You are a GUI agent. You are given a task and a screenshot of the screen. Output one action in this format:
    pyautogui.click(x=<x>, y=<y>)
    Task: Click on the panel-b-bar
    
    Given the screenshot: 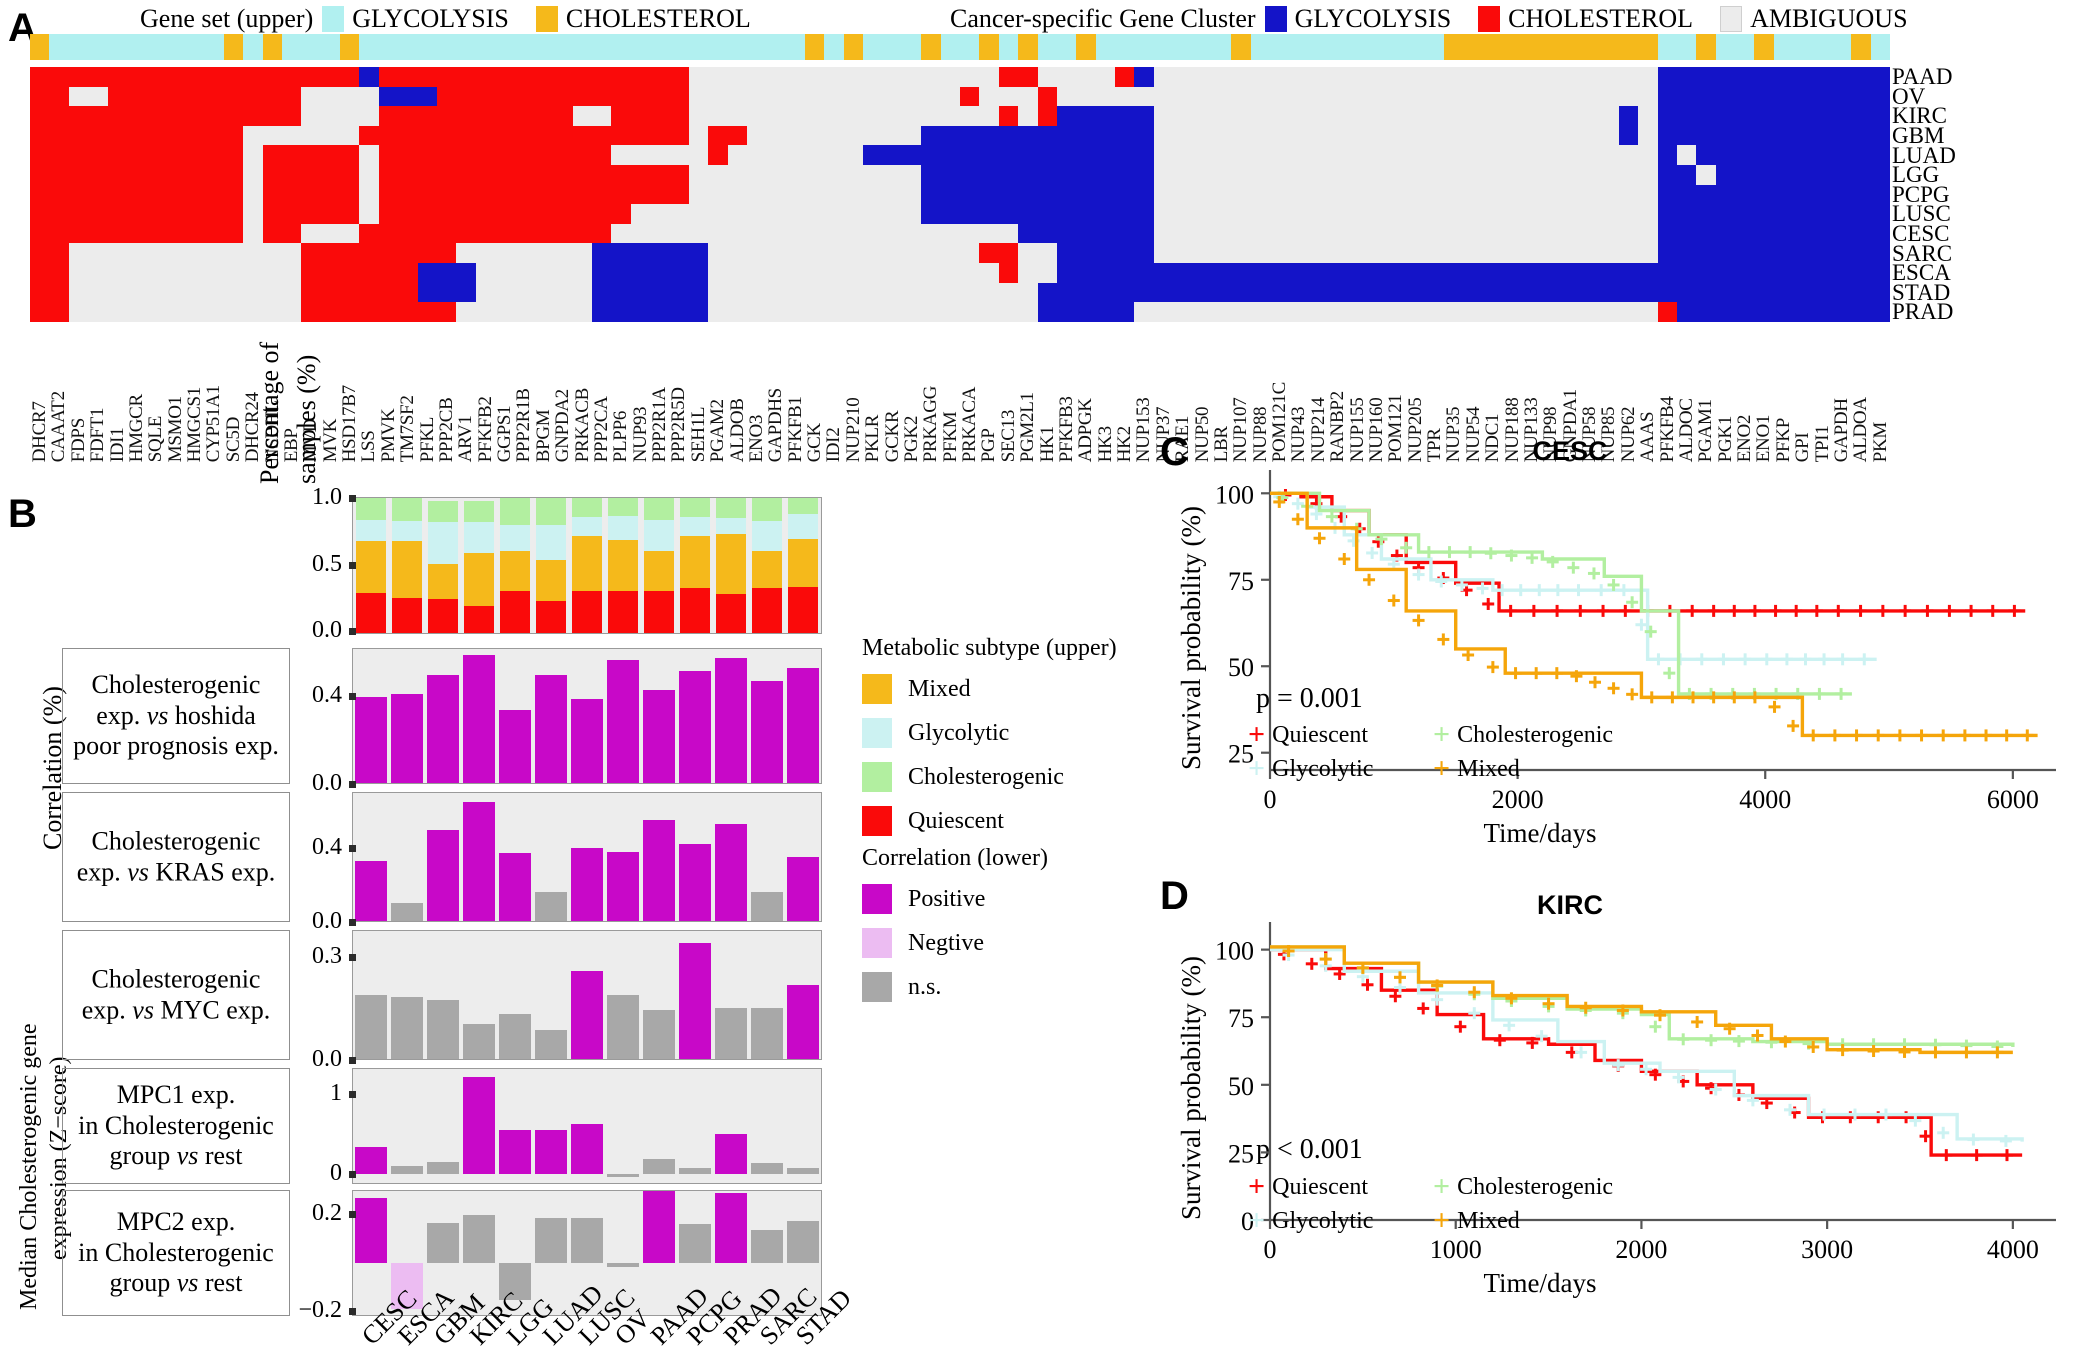 What is the action you would take?
    pyautogui.click(x=623, y=1126)
    